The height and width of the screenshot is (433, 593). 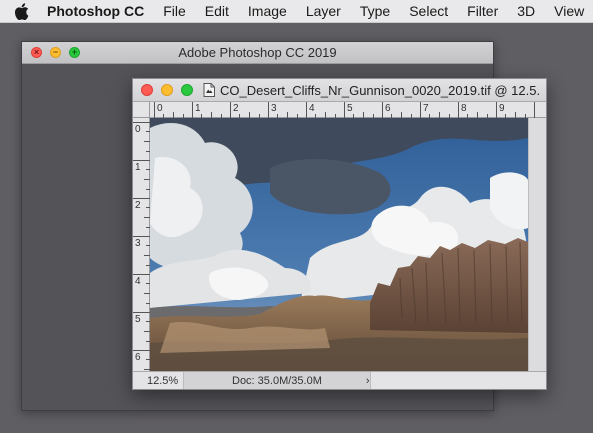 What do you see at coordinates (141, 244) in the screenshot?
I see `vertical-ruler: 0 1 2 3 4 5 6` at bounding box center [141, 244].